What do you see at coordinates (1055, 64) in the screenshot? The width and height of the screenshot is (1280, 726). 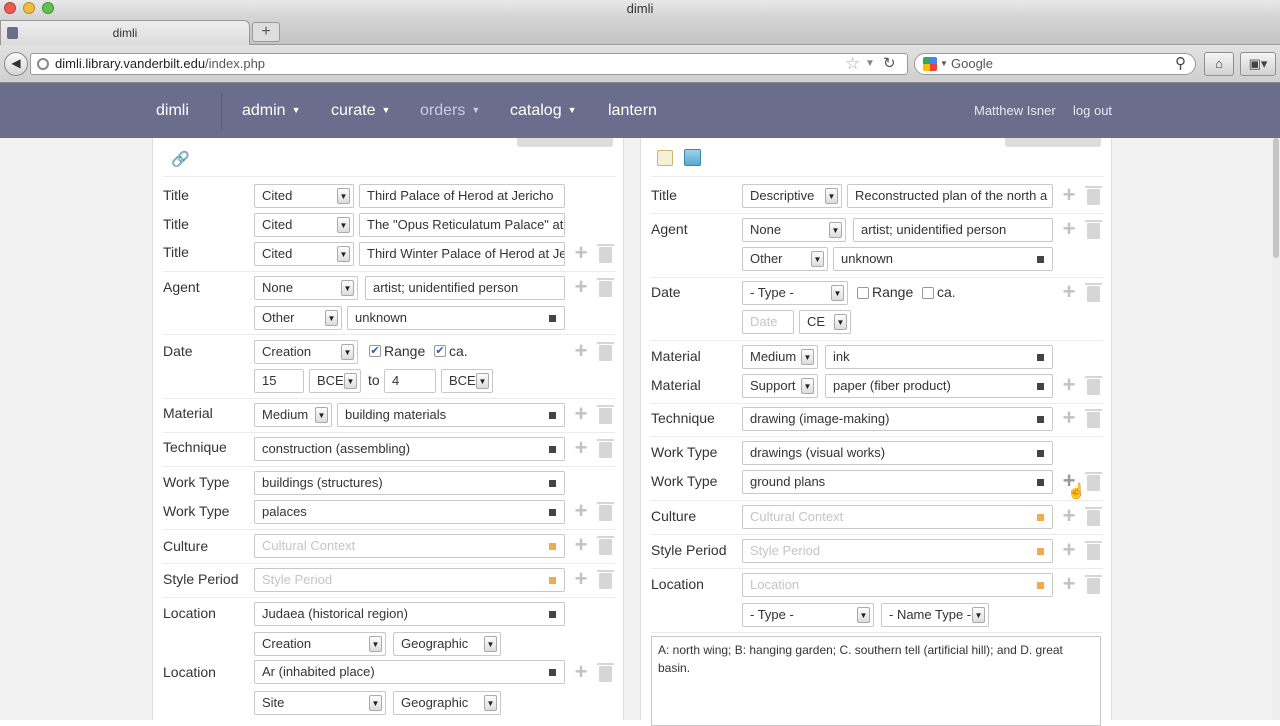 I see `search-bar: ▼ Google ⚲` at bounding box center [1055, 64].